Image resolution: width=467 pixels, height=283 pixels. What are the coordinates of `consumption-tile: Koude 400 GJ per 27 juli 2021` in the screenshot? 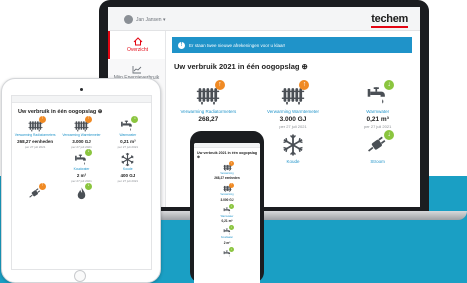 It's located at (128, 167).